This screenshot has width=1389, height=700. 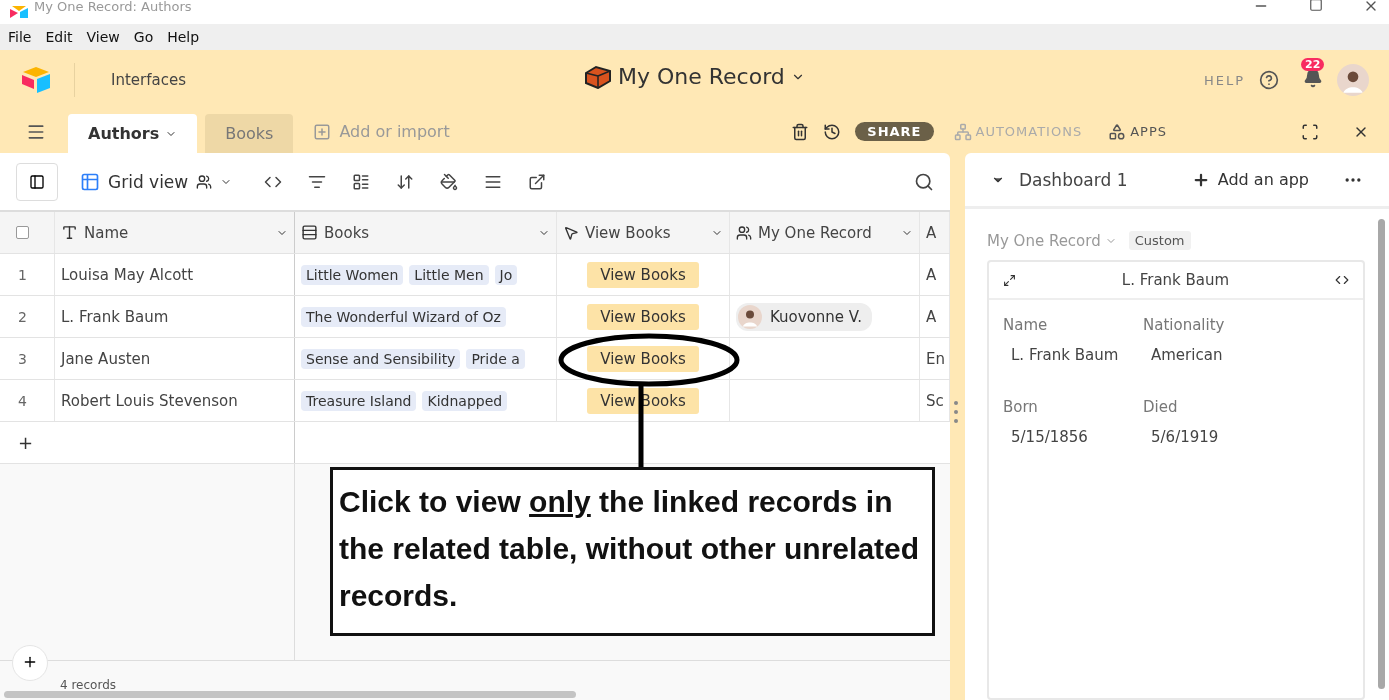 What do you see at coordinates (1250, 179) in the screenshot?
I see `add-app-button: Add an app` at bounding box center [1250, 179].